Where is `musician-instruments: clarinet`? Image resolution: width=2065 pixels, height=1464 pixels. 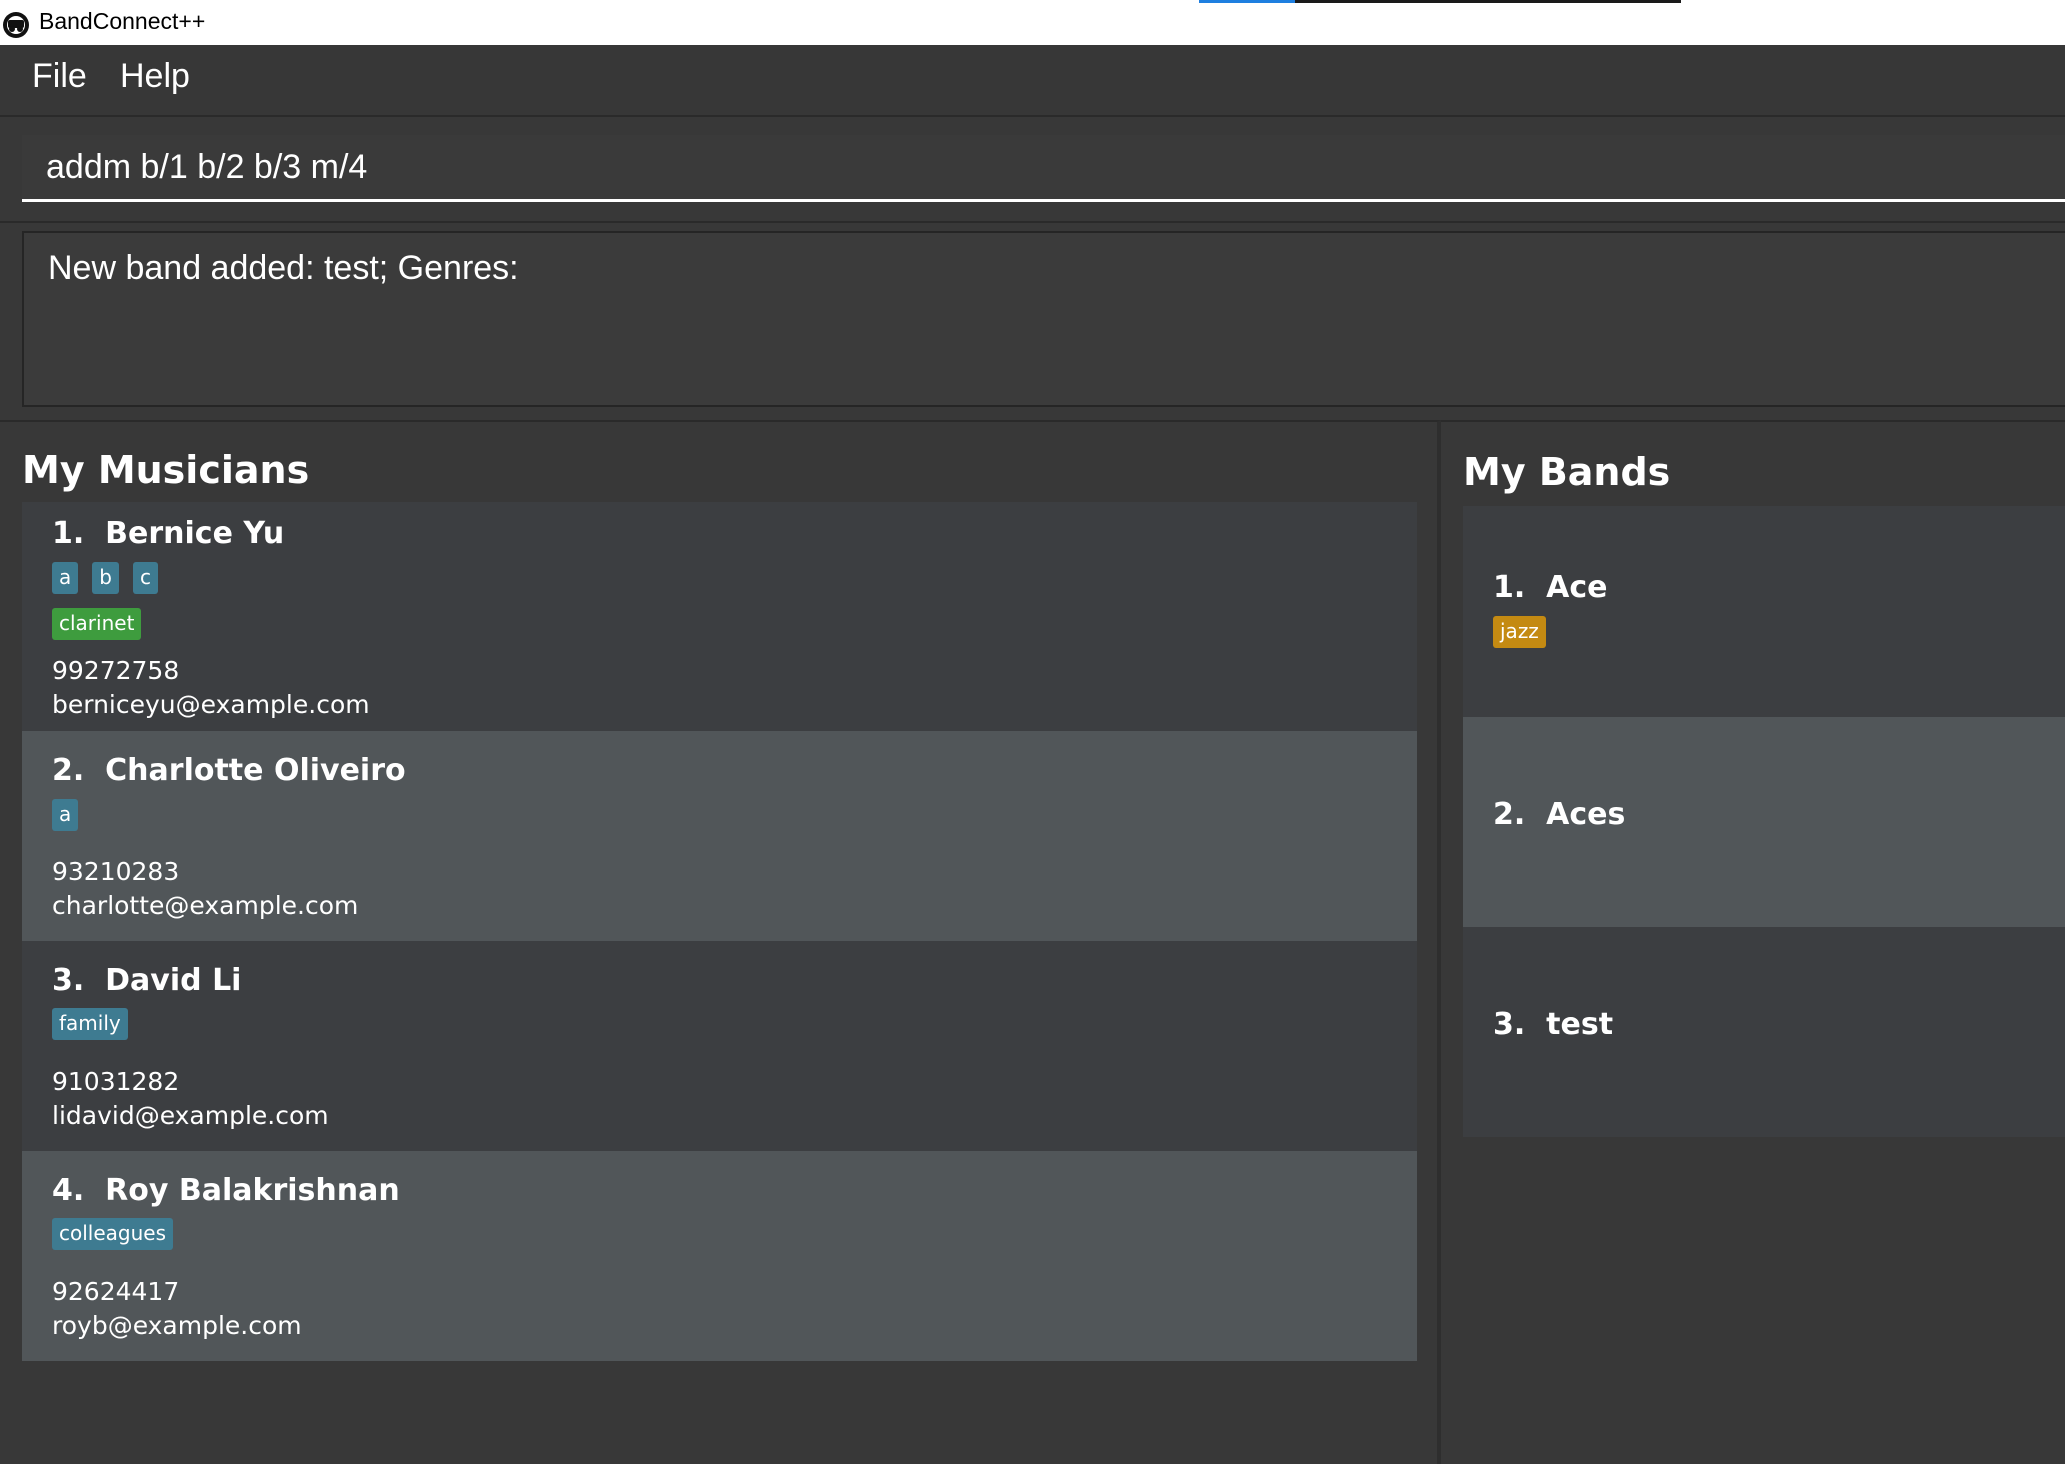 musician-instruments: clarinet is located at coordinates (97, 624).